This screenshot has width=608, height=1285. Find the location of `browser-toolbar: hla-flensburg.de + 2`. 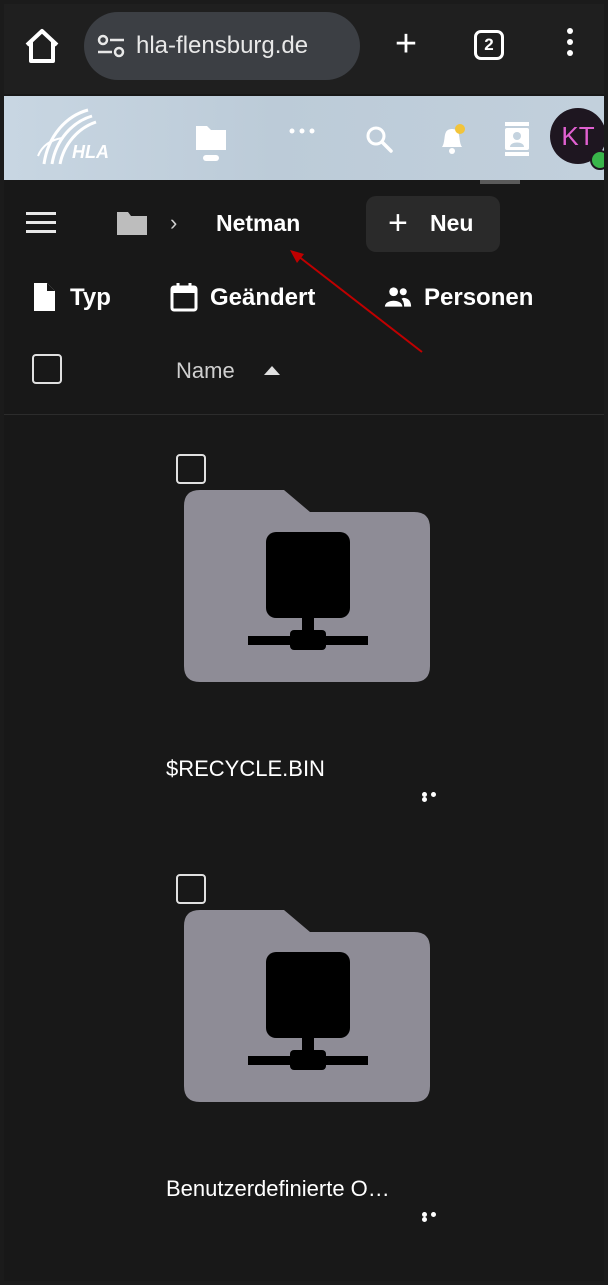

browser-toolbar: hla-flensburg.de + 2 is located at coordinates (304, 49).